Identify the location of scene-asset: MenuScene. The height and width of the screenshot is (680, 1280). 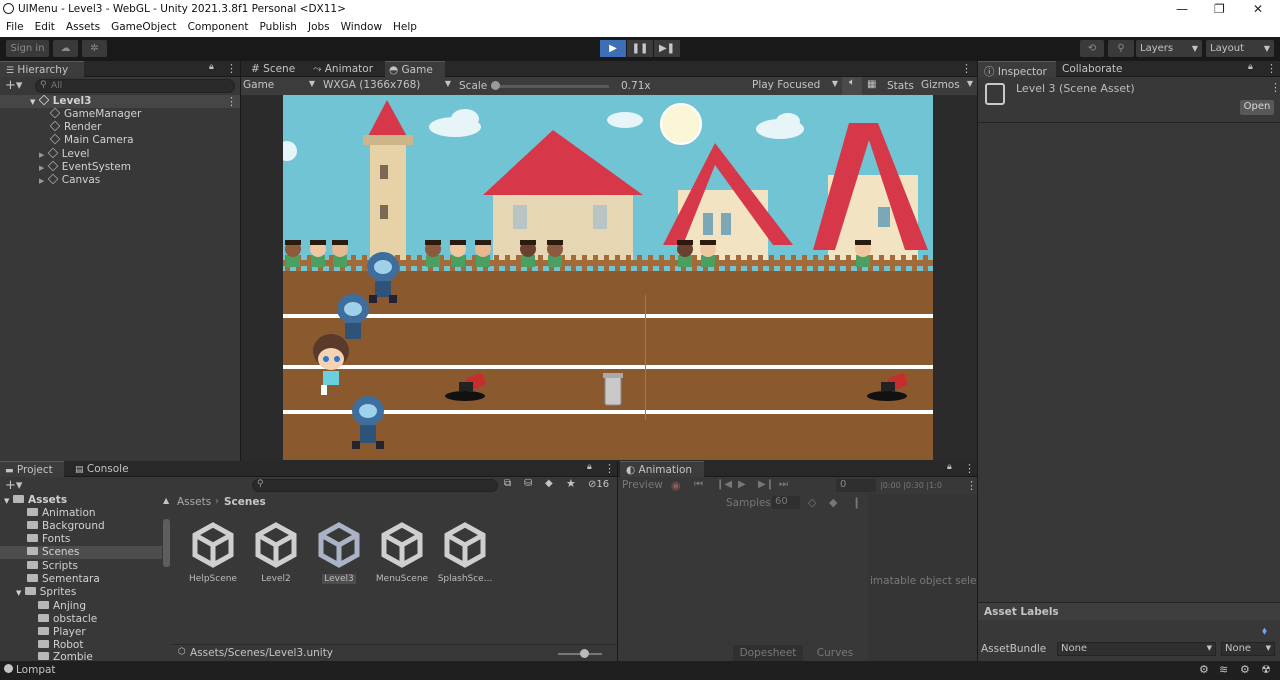
(402, 553).